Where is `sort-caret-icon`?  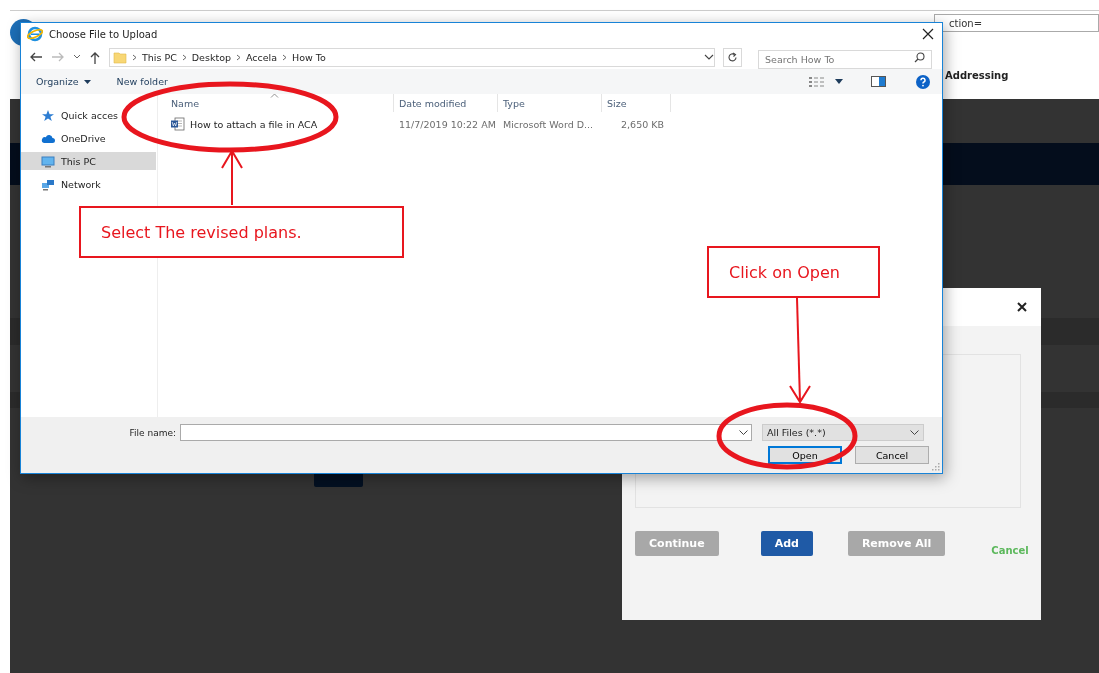
sort-caret-icon is located at coordinates (274, 95).